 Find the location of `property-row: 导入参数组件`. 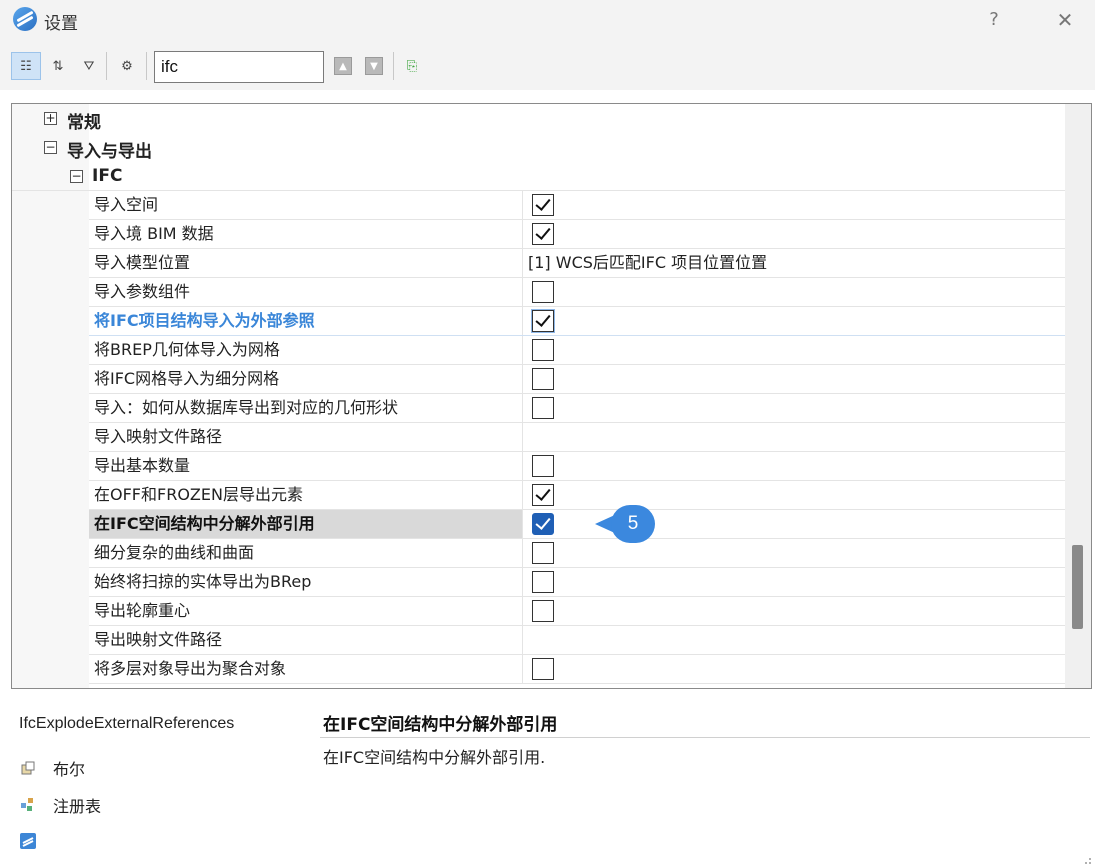

property-row: 导入参数组件 is located at coordinates (577, 292).